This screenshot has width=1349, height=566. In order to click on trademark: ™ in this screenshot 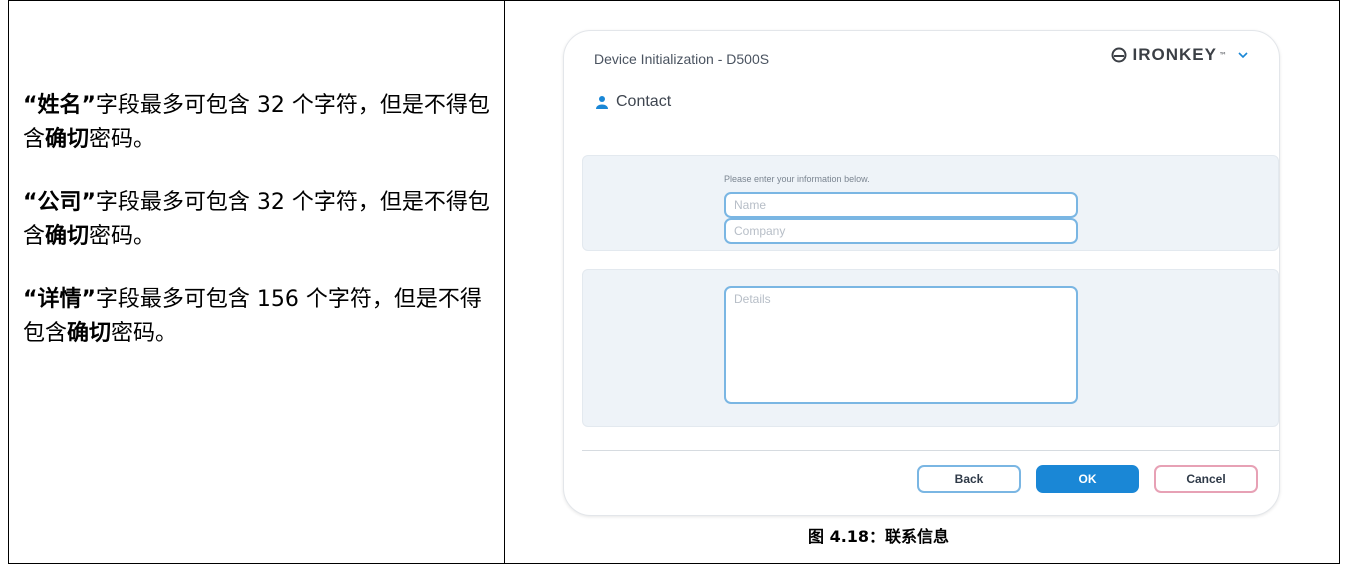, I will do `click(1223, 55)`.